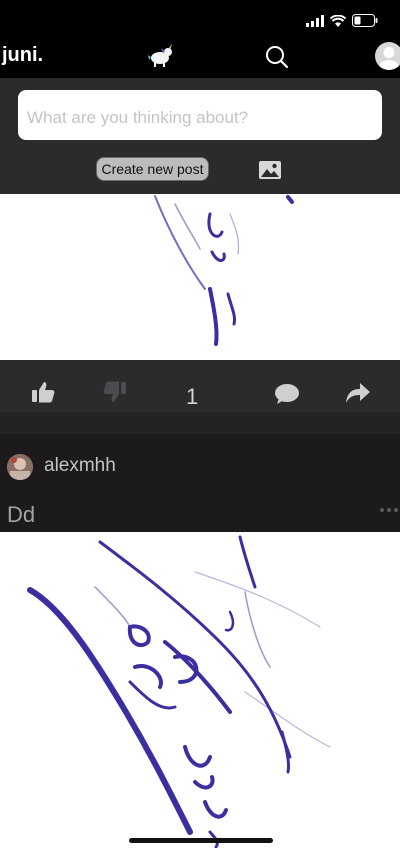 The height and width of the screenshot is (848, 400). I want to click on image-upload-icon, so click(270, 170).